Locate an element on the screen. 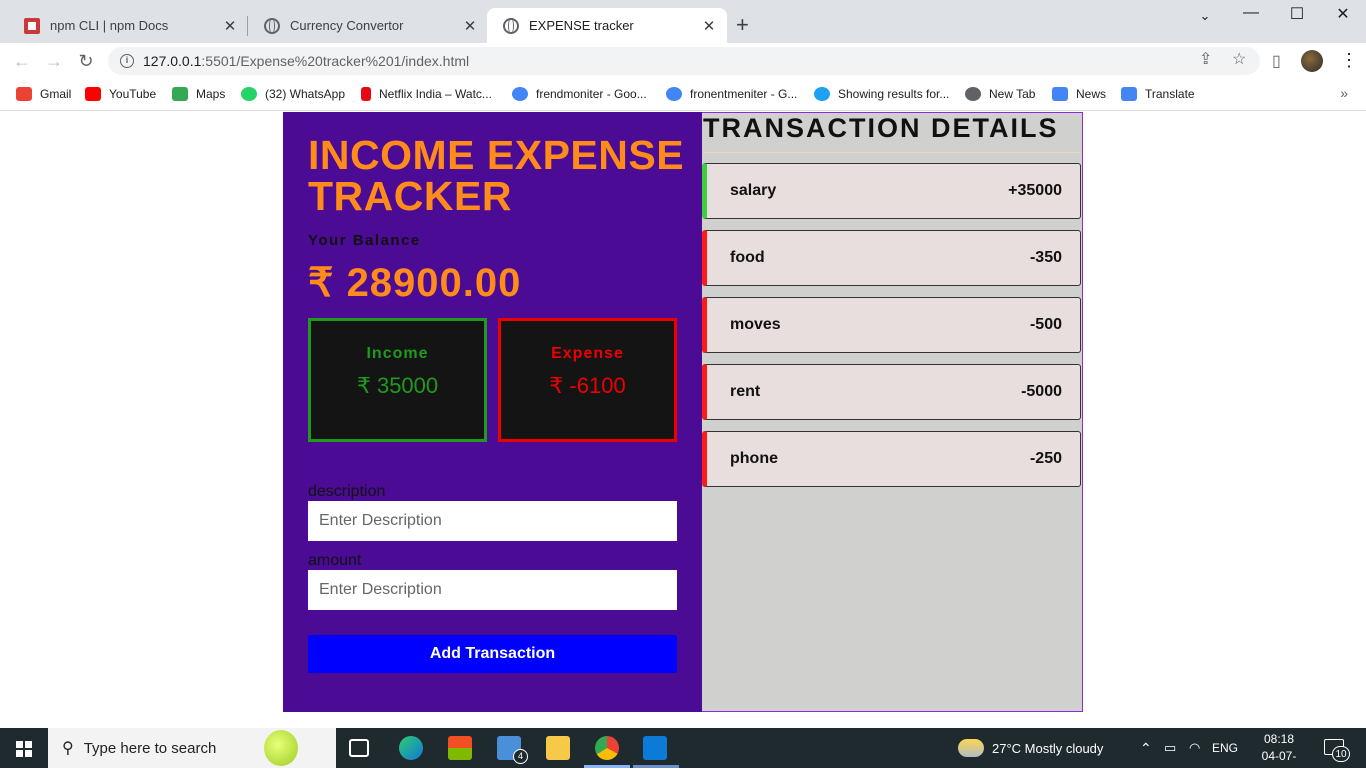 This screenshot has height=782, width=1366. tray-overflow-chevron-icon: ⌃ is located at coordinates (1146, 748).